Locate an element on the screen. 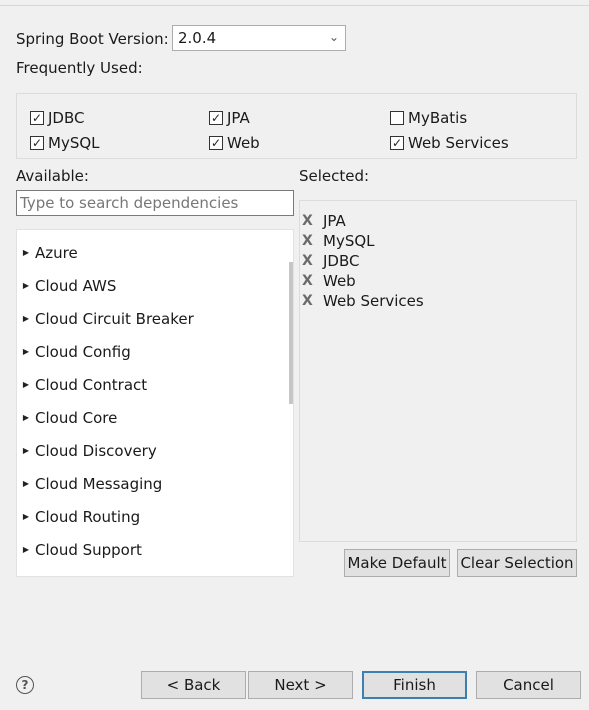  back-button: < Back is located at coordinates (193, 685).